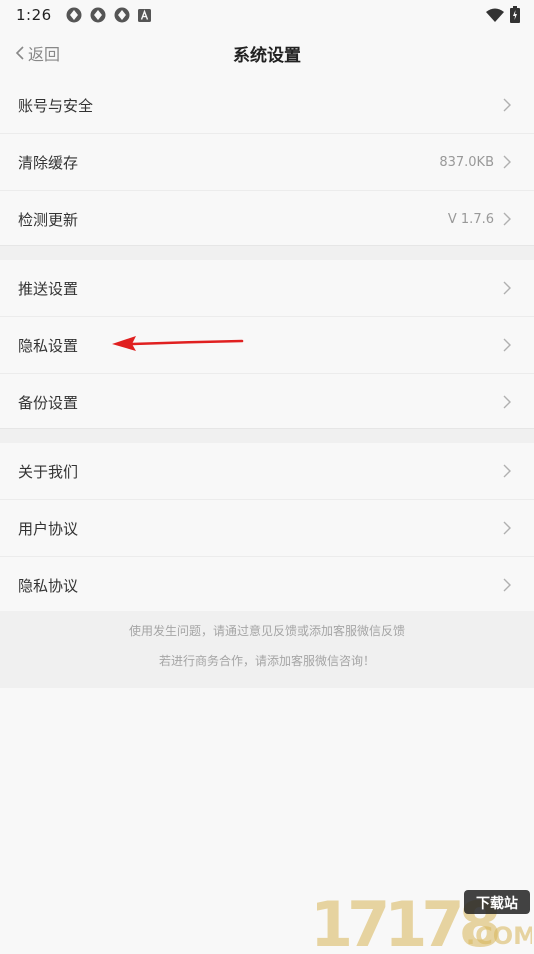 The height and width of the screenshot is (954, 534). I want to click on settings-item-label: 用户协议, so click(48, 528).